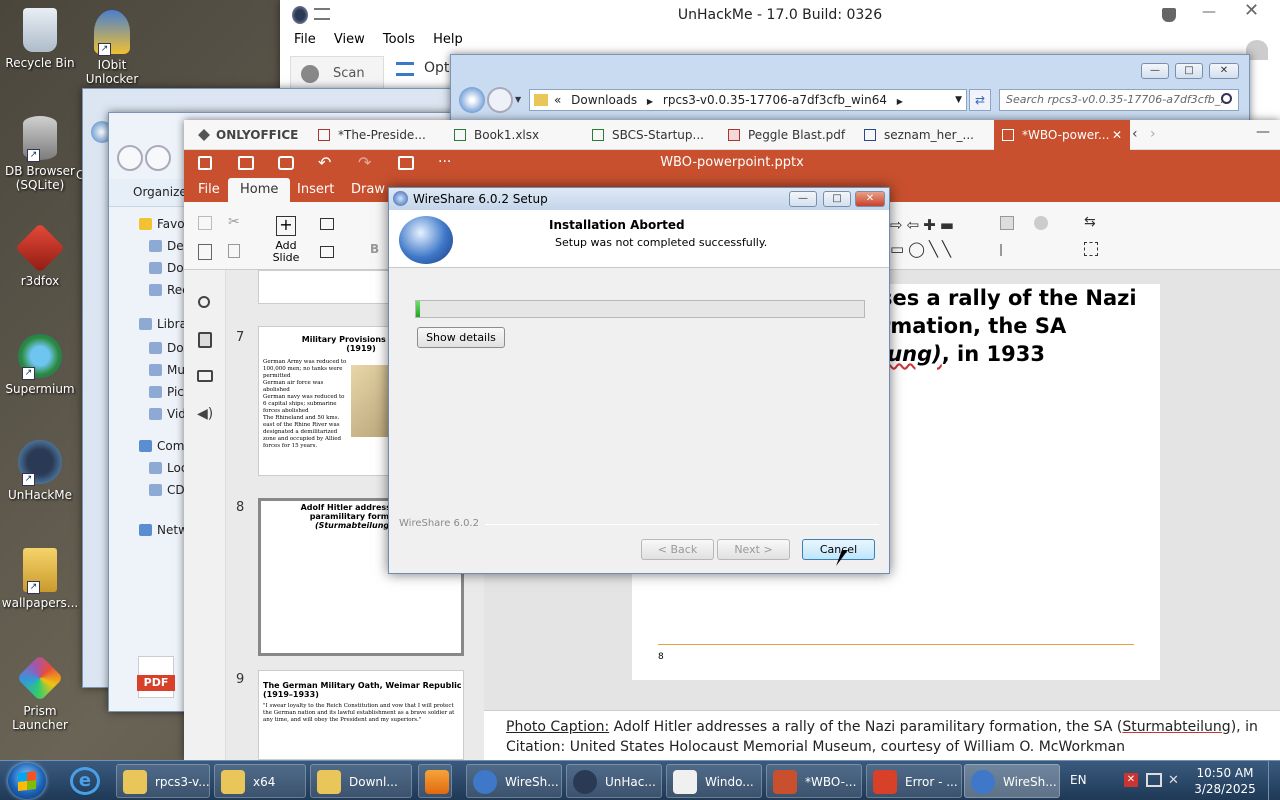 The width and height of the screenshot is (1280, 800). I want to click on desktop-icon-prism-launcher: Prism Launcher, so click(40, 693).